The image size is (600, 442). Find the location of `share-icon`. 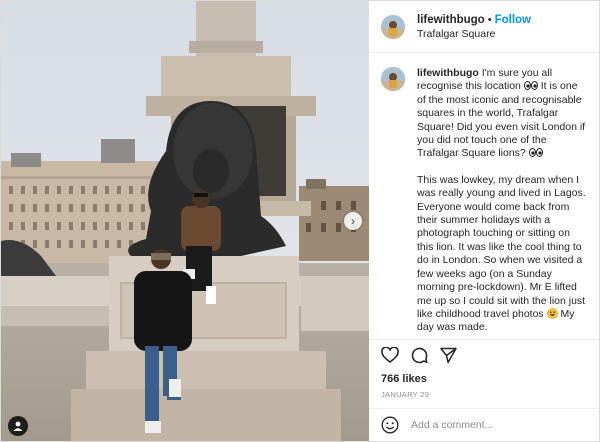

share-icon is located at coordinates (448, 355).